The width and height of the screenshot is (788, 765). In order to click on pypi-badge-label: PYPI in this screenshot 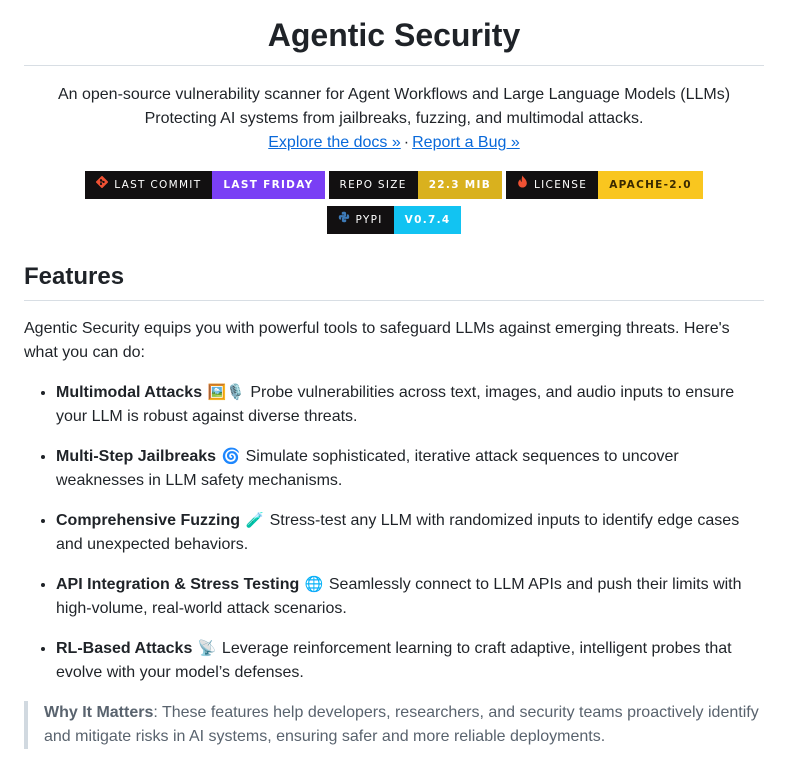, I will do `click(360, 220)`.